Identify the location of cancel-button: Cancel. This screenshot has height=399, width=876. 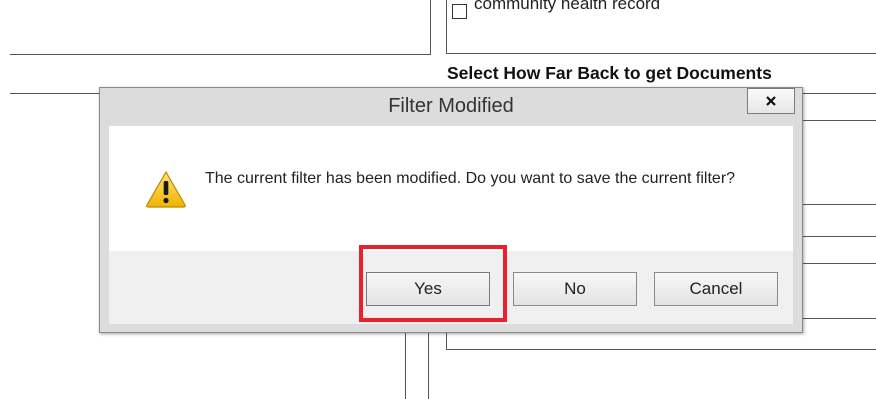
(716, 289).